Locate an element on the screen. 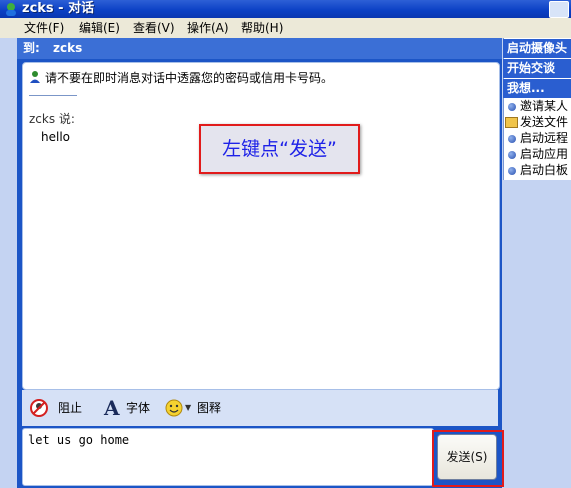 Image resolution: width=571 pixels, height=488 pixels. block-icon is located at coordinates (39, 408).